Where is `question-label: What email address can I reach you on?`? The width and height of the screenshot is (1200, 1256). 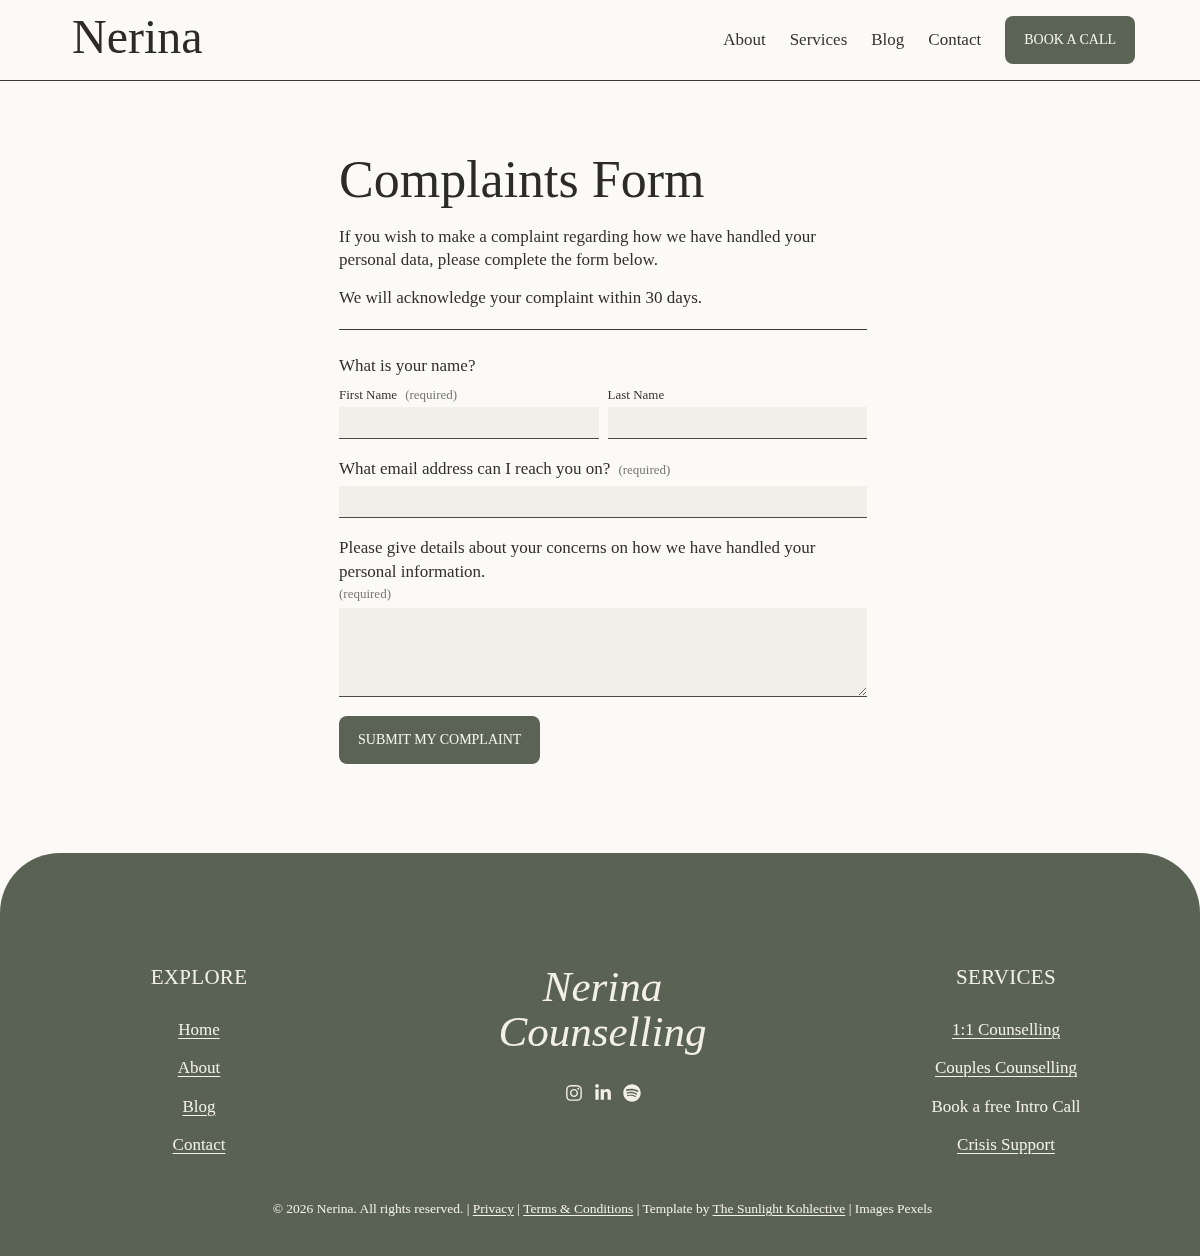
question-label: What email address can I reach you on? is located at coordinates (475, 469).